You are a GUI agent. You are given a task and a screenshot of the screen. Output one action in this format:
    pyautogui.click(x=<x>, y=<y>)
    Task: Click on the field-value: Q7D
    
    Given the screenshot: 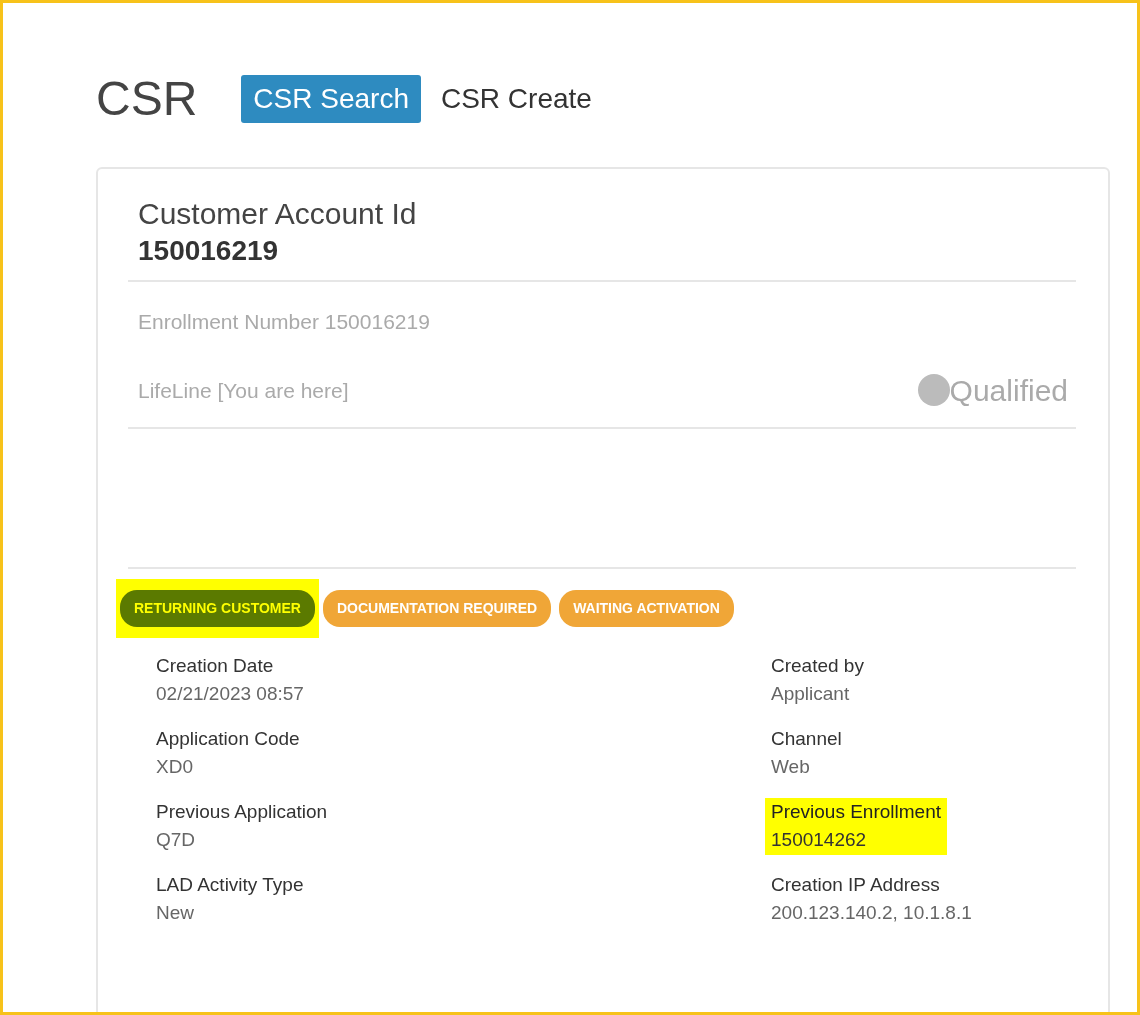 What is the action you would take?
    pyautogui.click(x=176, y=840)
    